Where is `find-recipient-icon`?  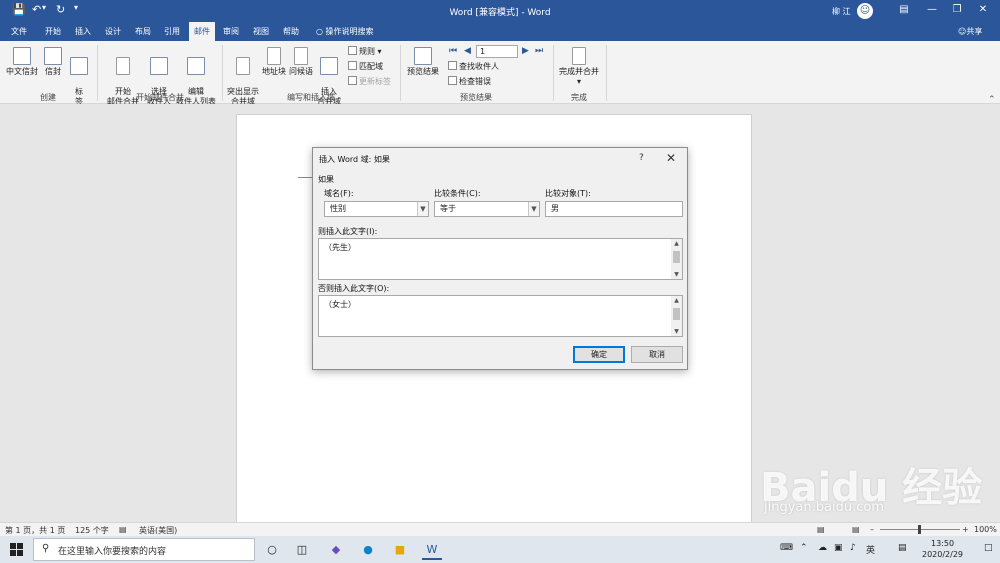 find-recipient-icon is located at coordinates (452, 65).